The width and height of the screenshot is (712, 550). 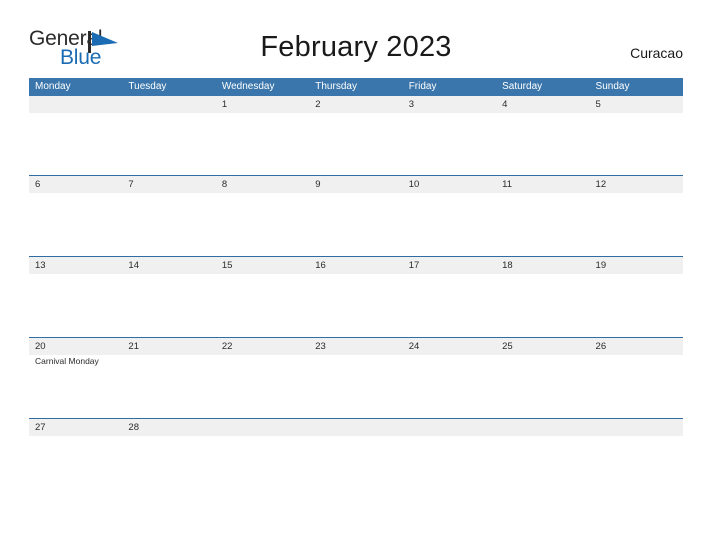 What do you see at coordinates (262, 104) in the screenshot?
I see `day-cell-1: 1` at bounding box center [262, 104].